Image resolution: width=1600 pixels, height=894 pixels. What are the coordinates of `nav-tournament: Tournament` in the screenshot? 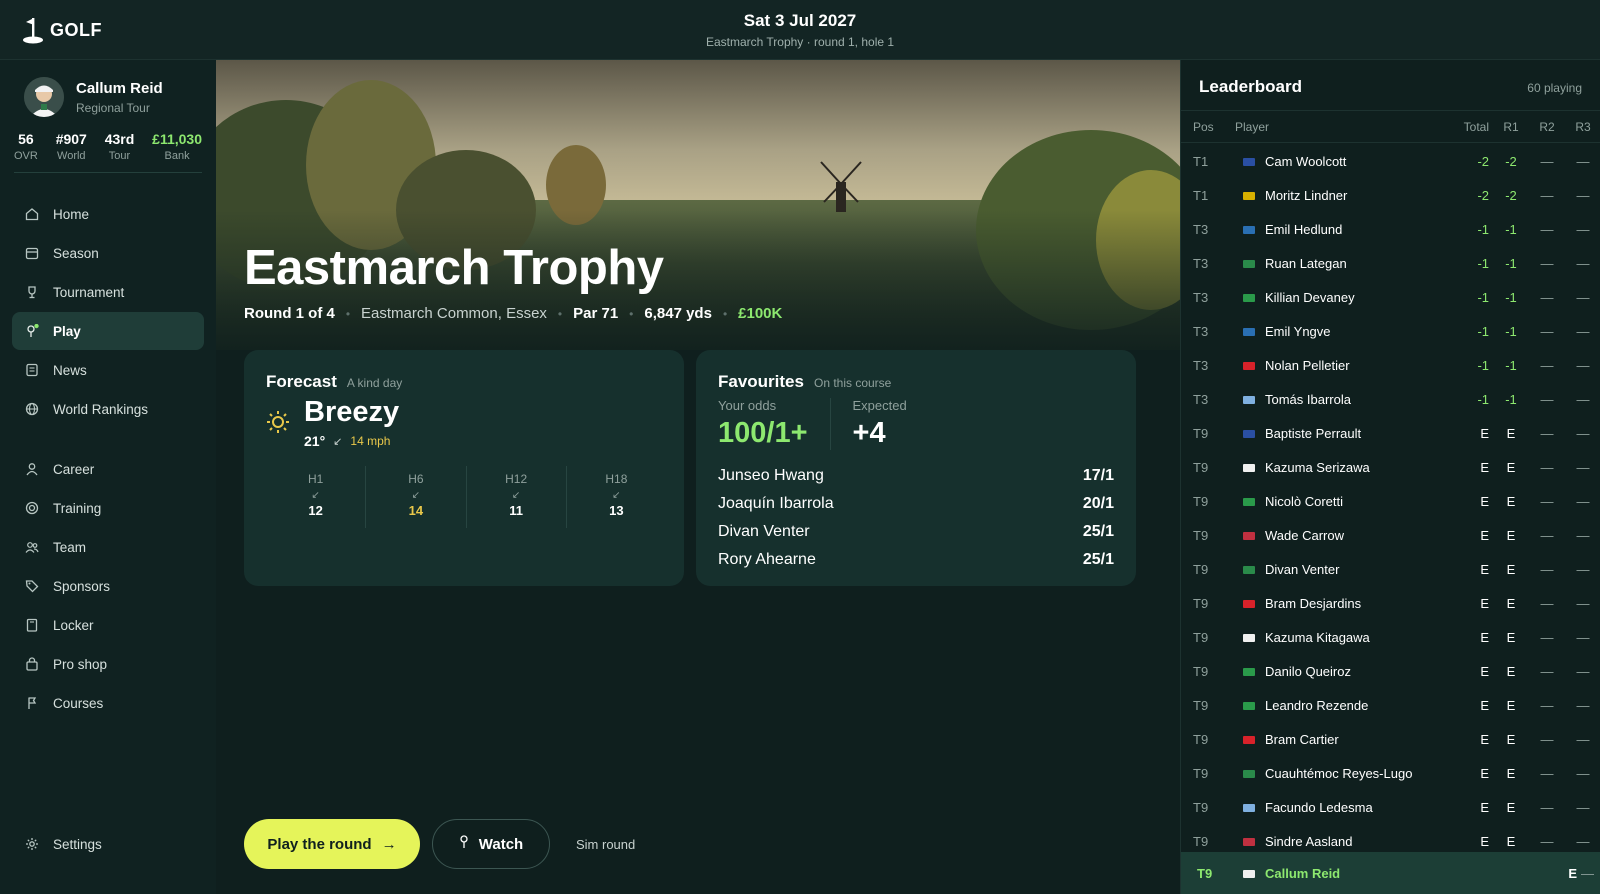 It's located at (108, 292).